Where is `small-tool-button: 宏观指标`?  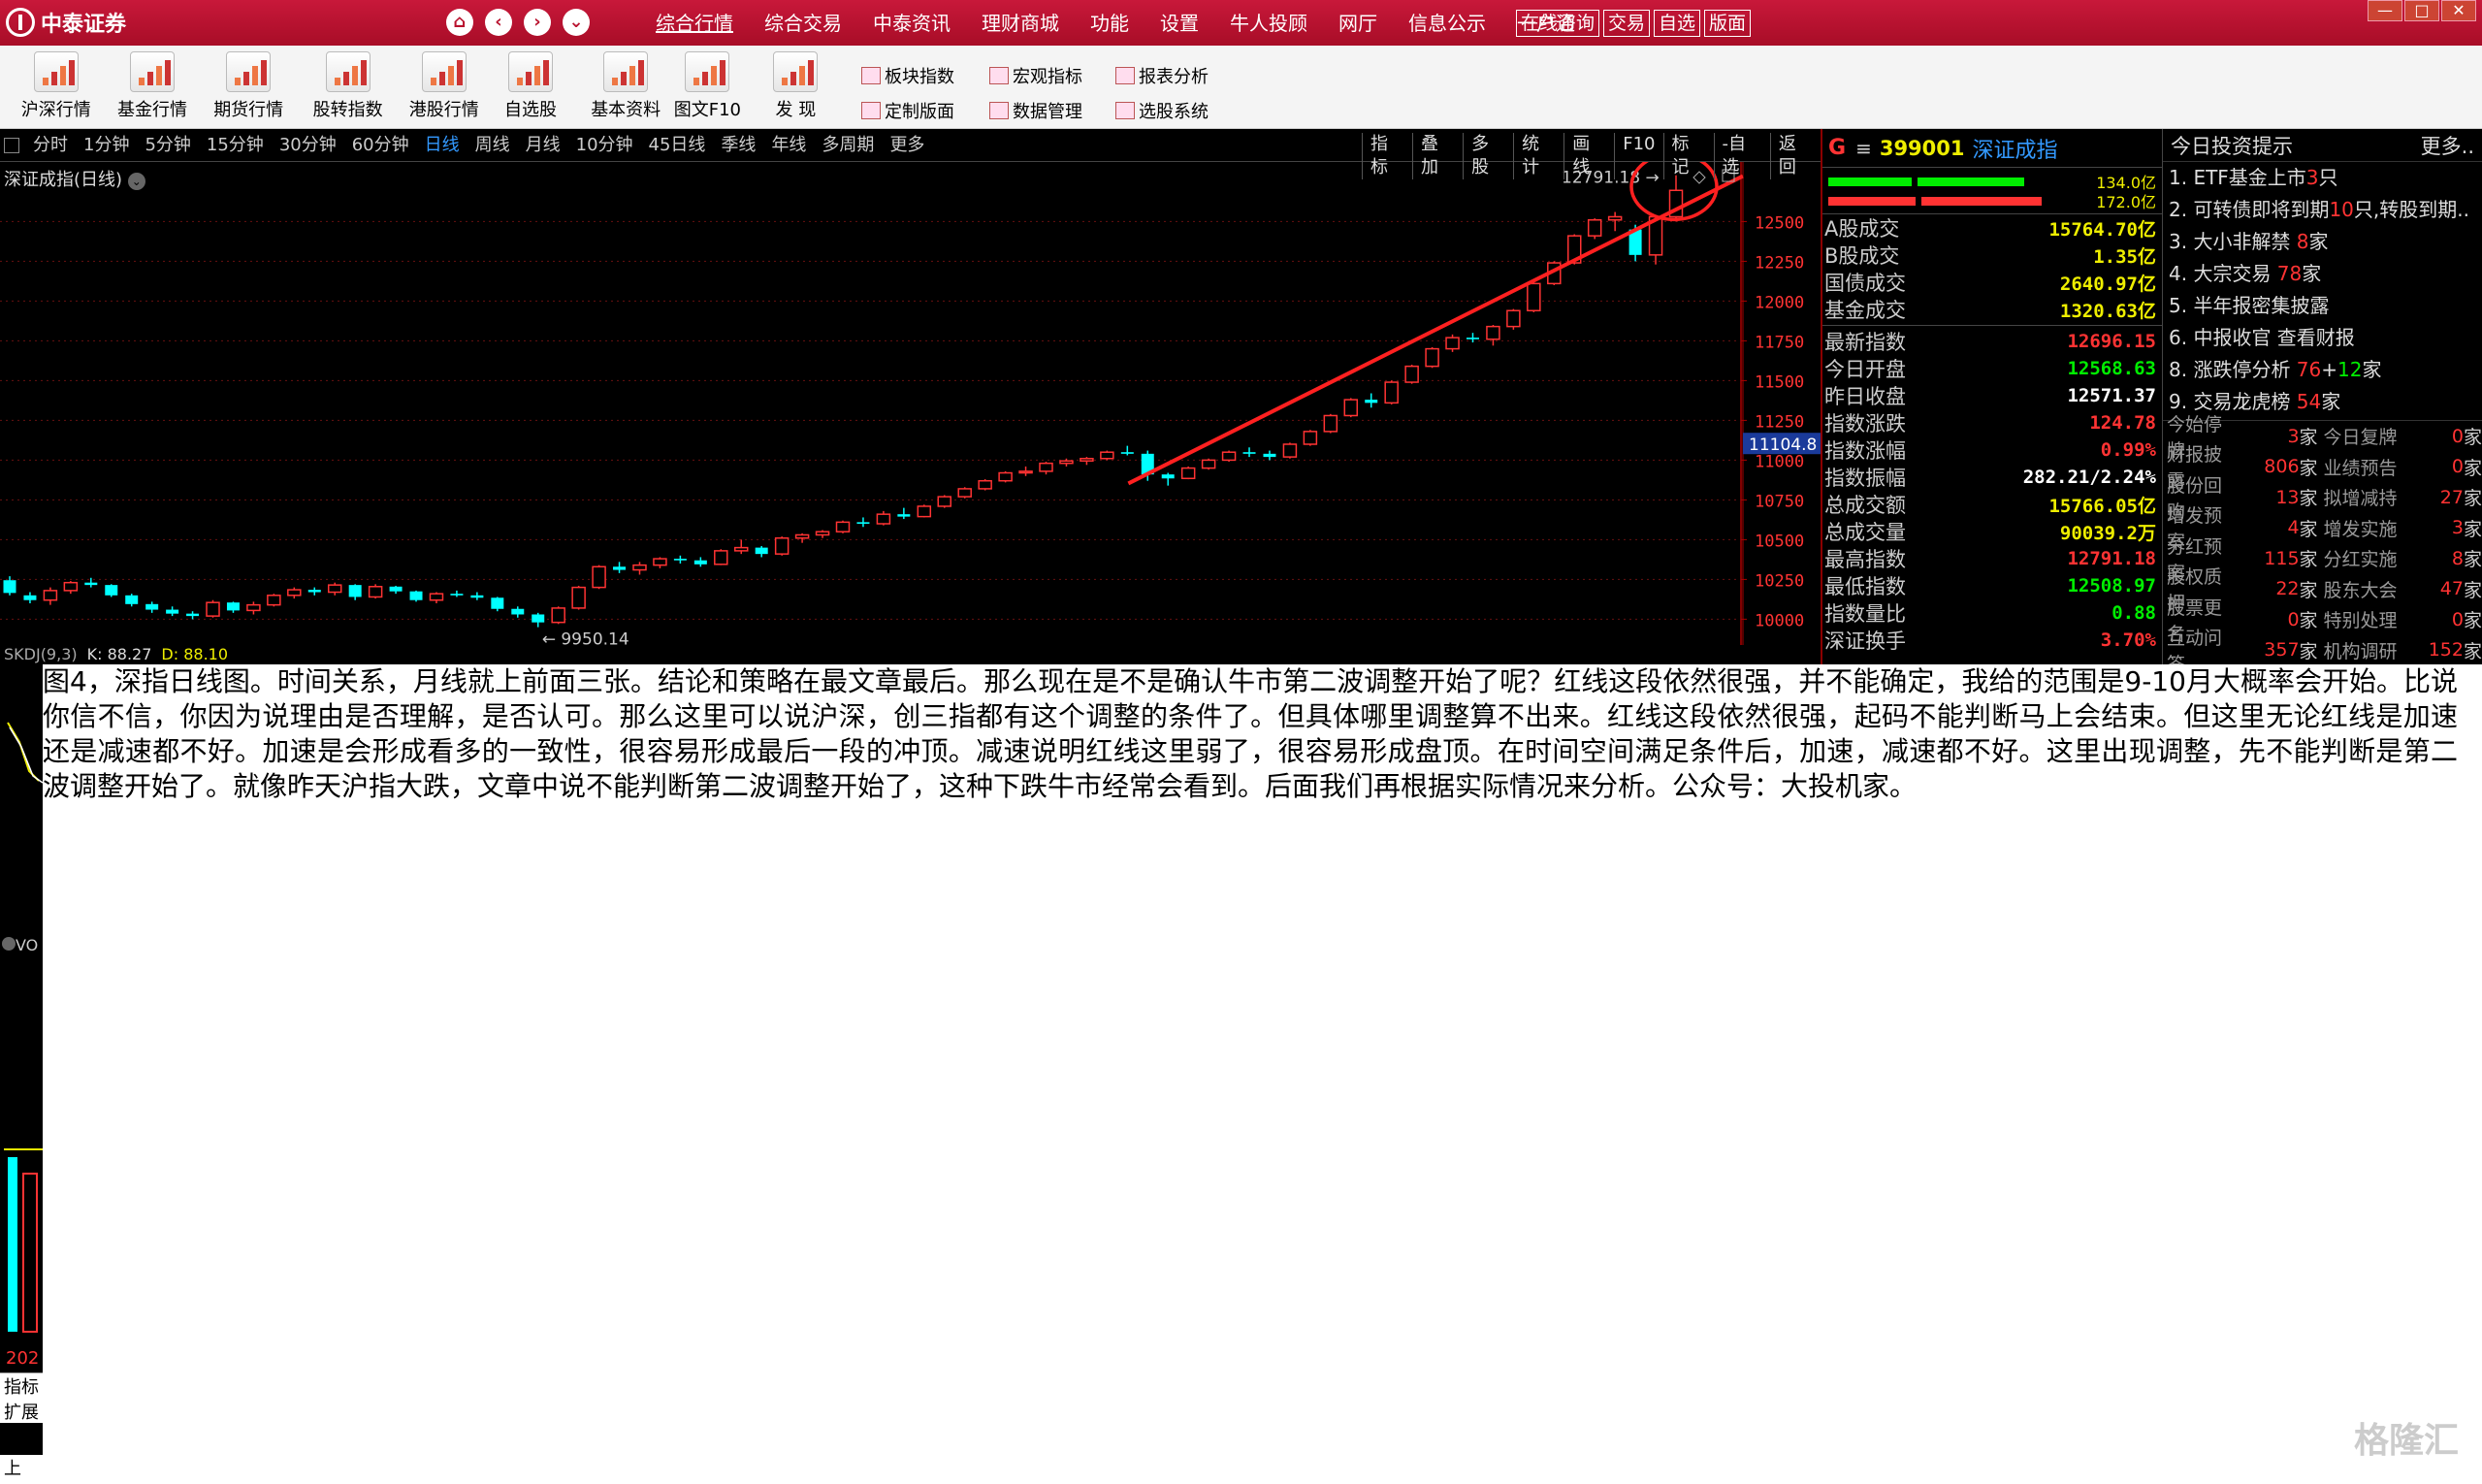 small-tool-button: 宏观指标 is located at coordinates (1035, 75).